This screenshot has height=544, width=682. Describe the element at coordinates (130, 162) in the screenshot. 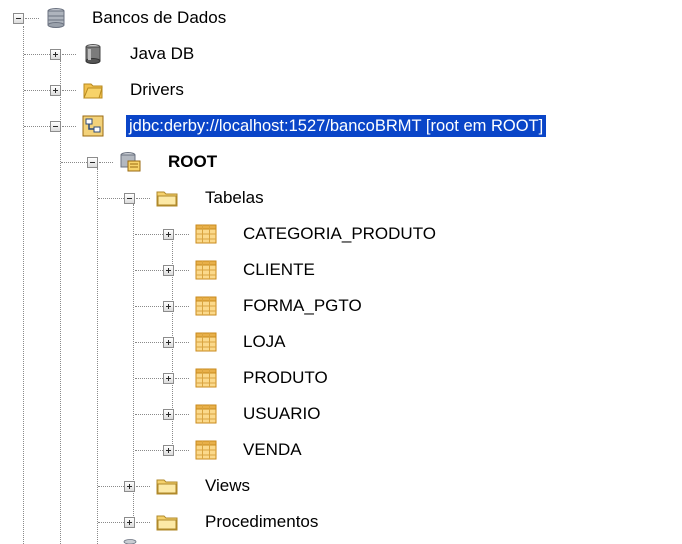

I see `schema-icon` at that location.